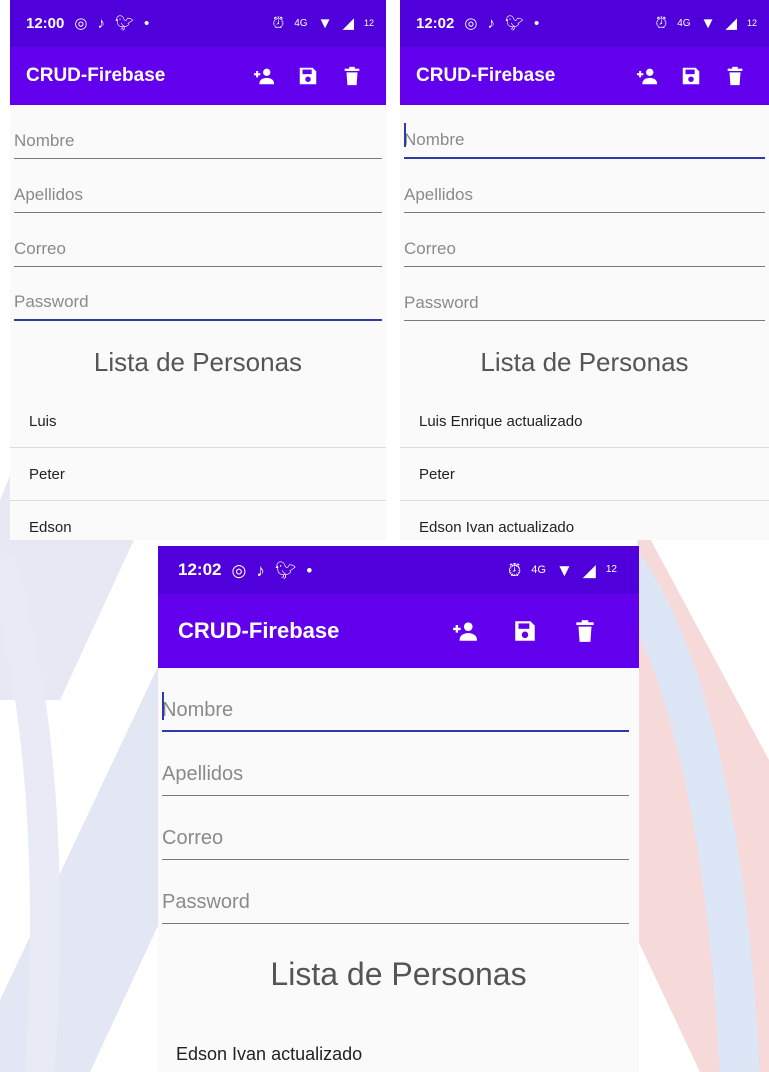  Describe the element at coordinates (198, 421) in the screenshot. I see `list-item: Luis` at that location.